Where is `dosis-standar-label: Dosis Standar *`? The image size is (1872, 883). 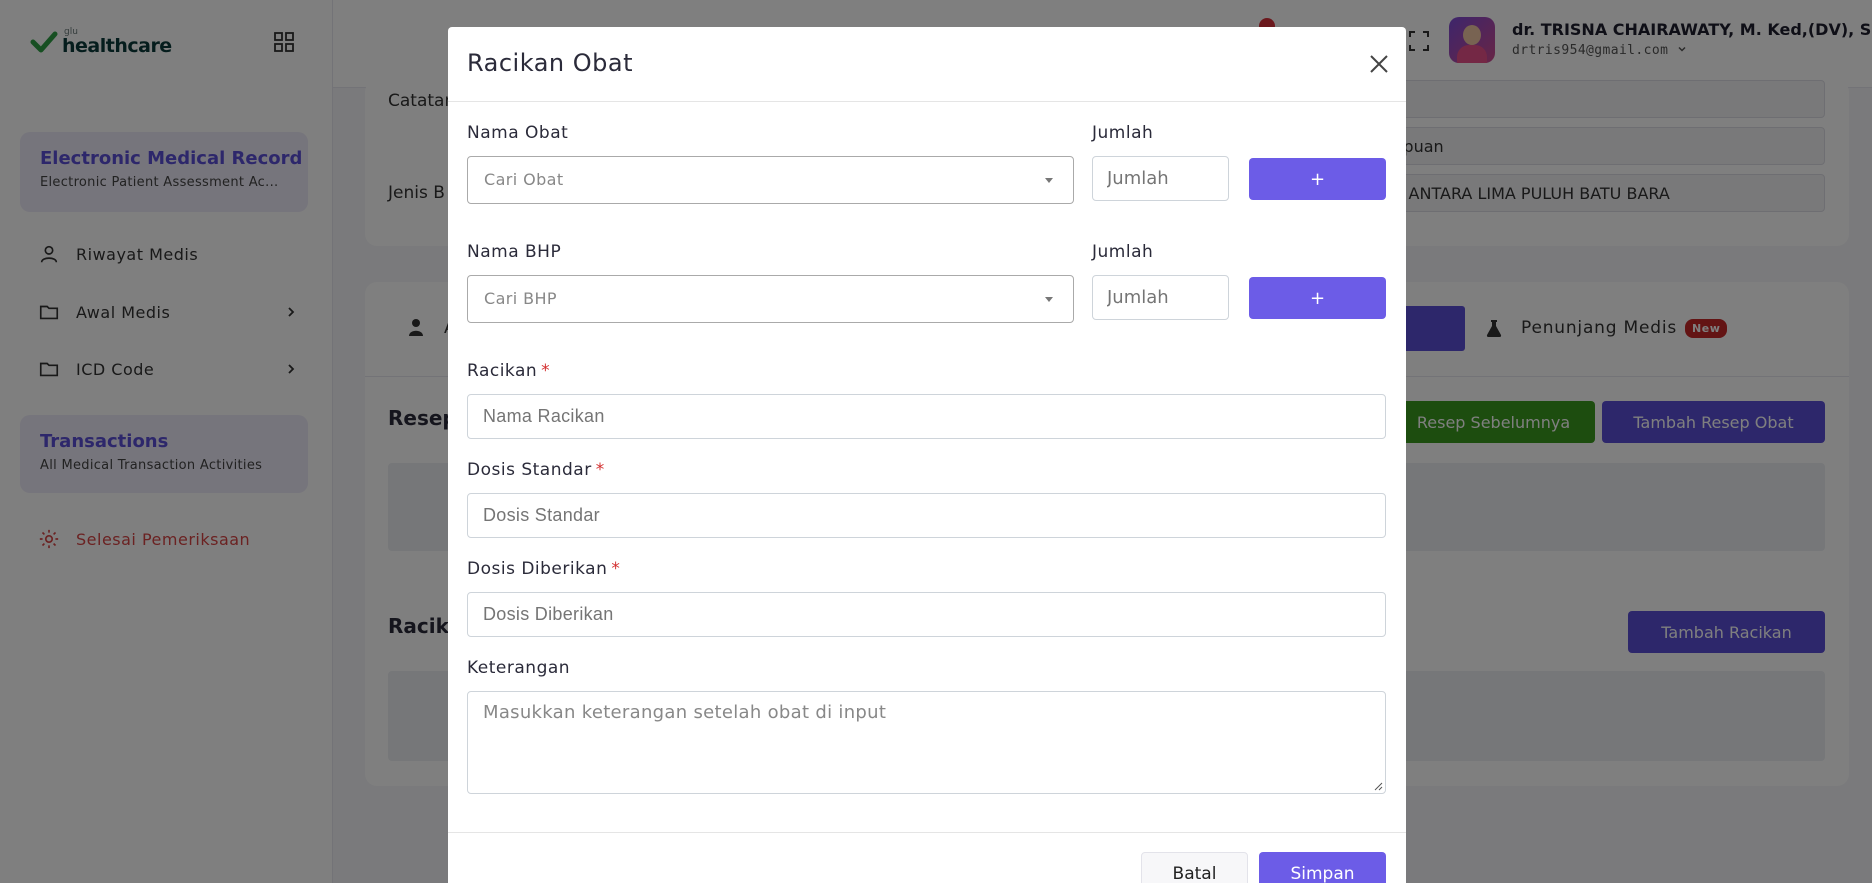
dosis-standar-label: Dosis Standar * is located at coordinates (536, 470).